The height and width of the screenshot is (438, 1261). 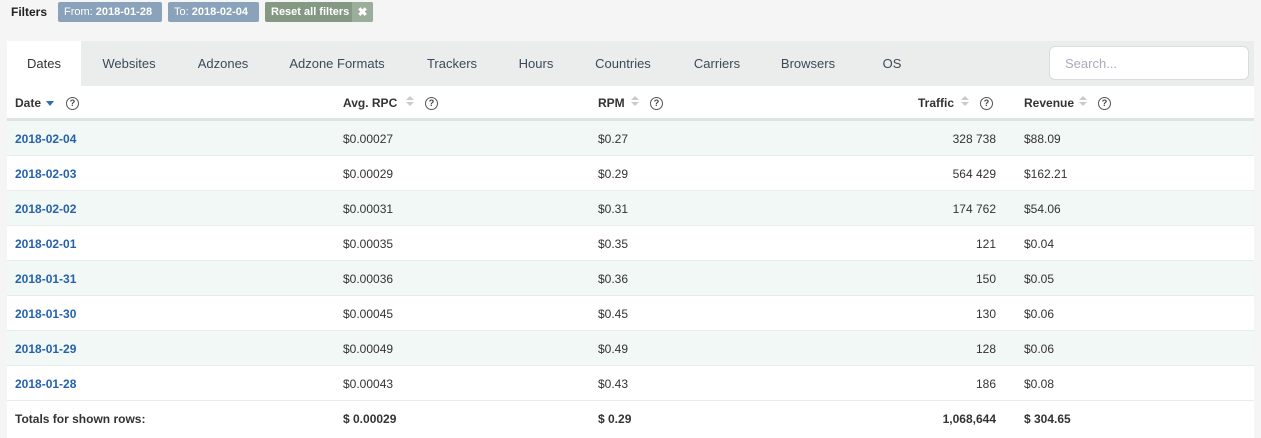 What do you see at coordinates (969, 419) in the screenshot?
I see `totals-traffic: 1,068,644` at bounding box center [969, 419].